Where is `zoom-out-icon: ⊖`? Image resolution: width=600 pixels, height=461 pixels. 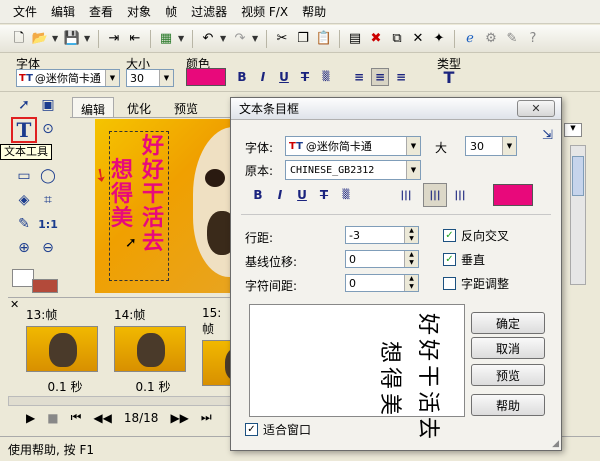 zoom-out-icon: ⊖ is located at coordinates (48, 248).